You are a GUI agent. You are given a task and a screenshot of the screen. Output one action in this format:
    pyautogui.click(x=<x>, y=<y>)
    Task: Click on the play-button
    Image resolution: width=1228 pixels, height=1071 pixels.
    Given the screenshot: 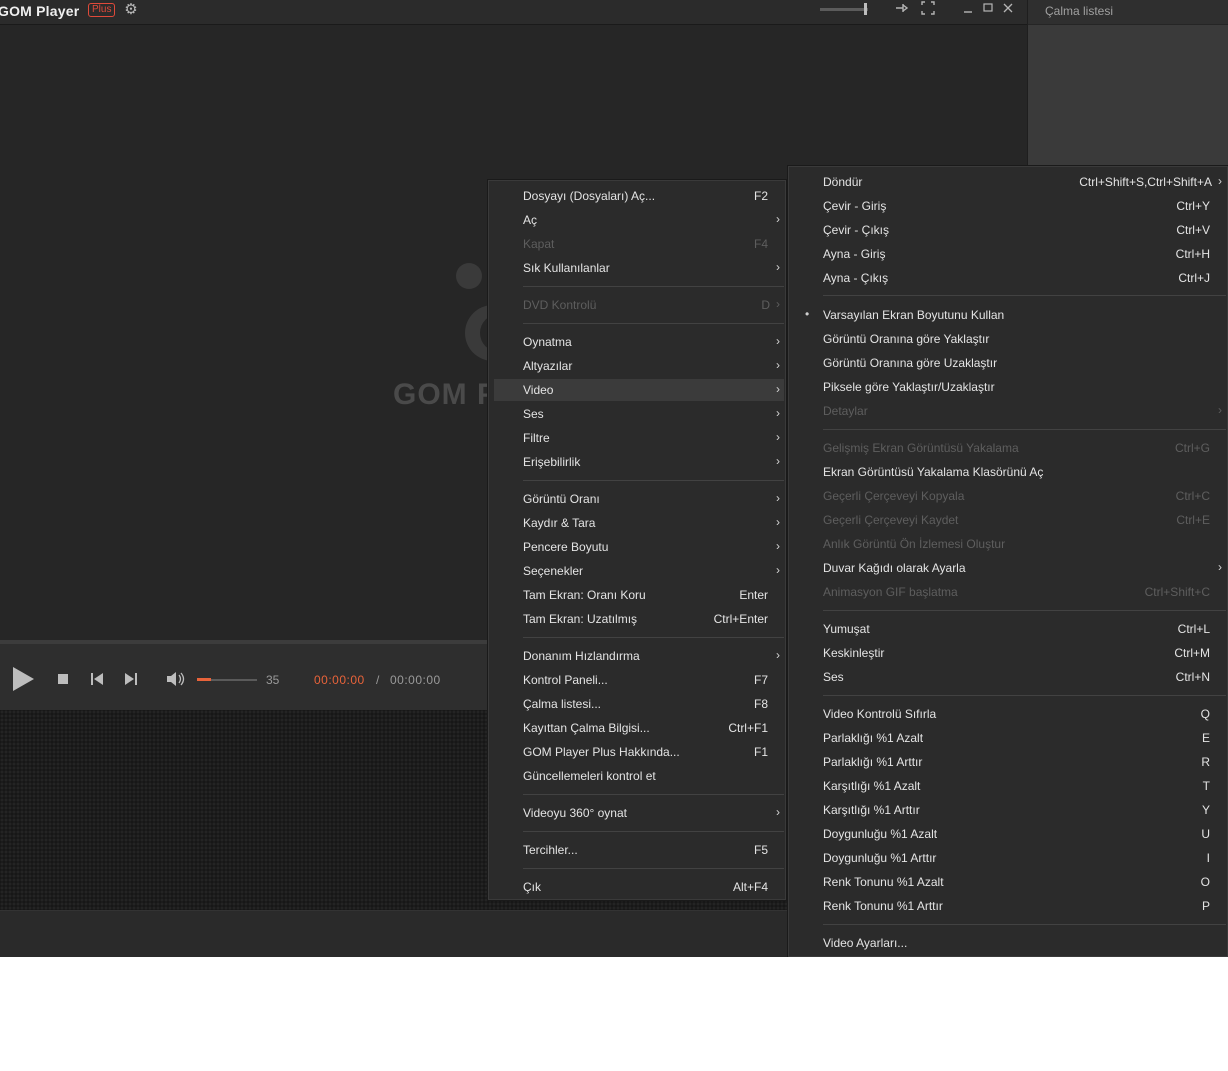 What is the action you would take?
    pyautogui.click(x=23, y=679)
    